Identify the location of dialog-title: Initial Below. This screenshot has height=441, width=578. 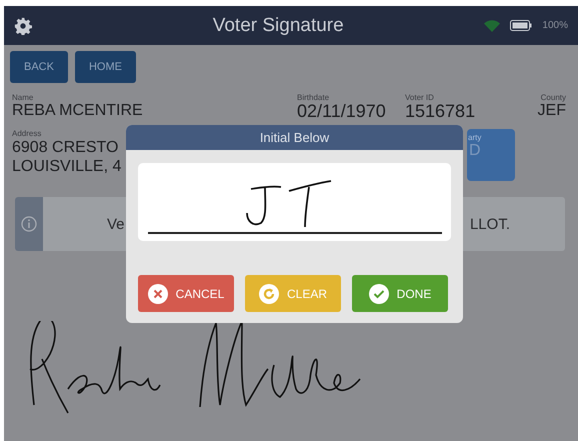
(294, 137).